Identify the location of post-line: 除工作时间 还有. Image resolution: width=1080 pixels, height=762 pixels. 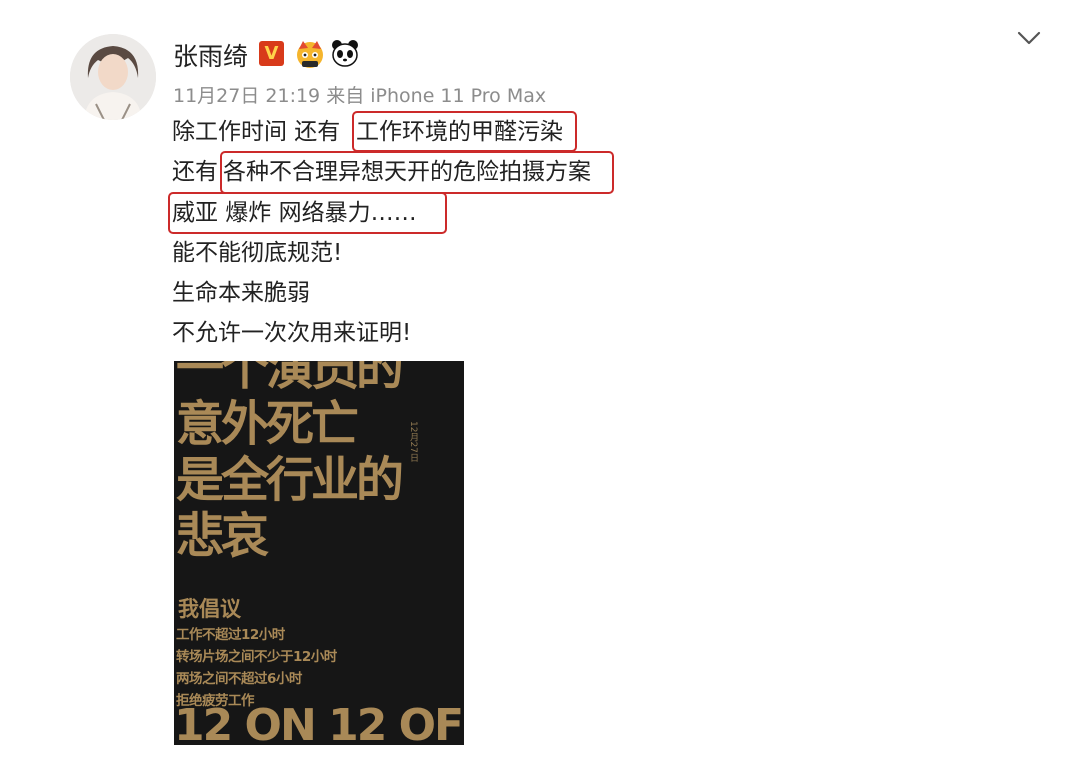
(256, 132).